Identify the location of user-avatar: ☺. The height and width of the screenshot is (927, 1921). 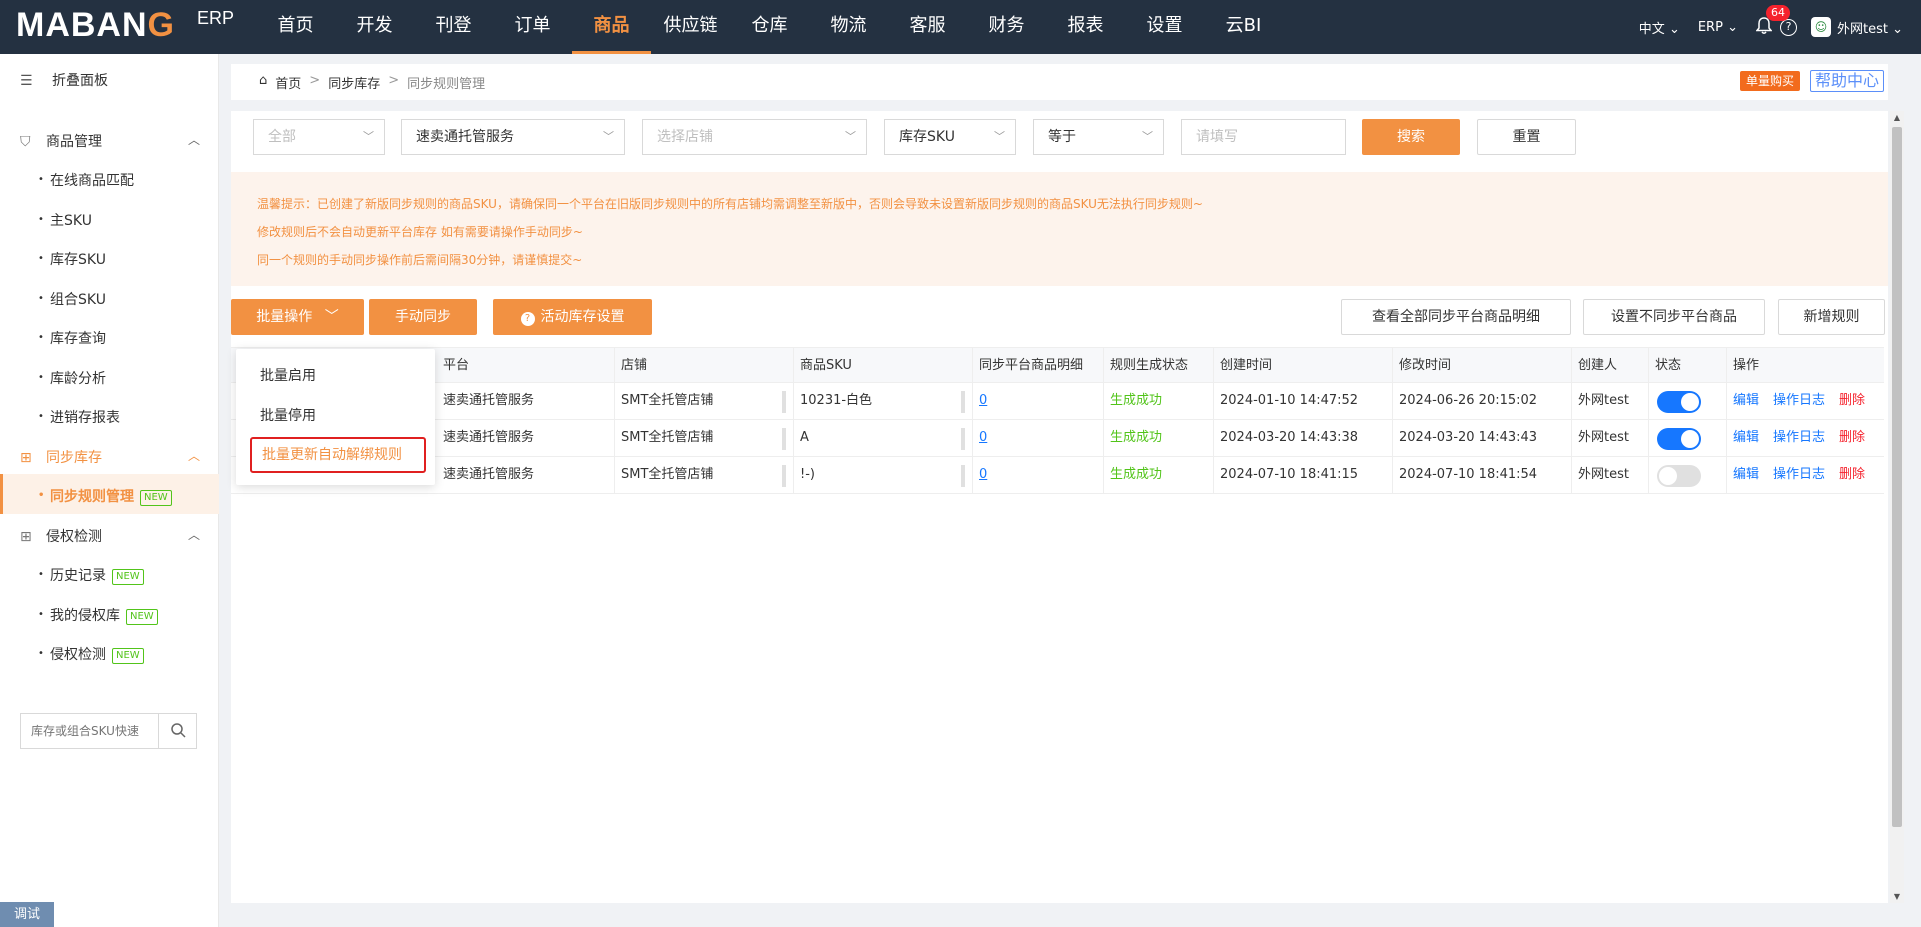
(1820, 27).